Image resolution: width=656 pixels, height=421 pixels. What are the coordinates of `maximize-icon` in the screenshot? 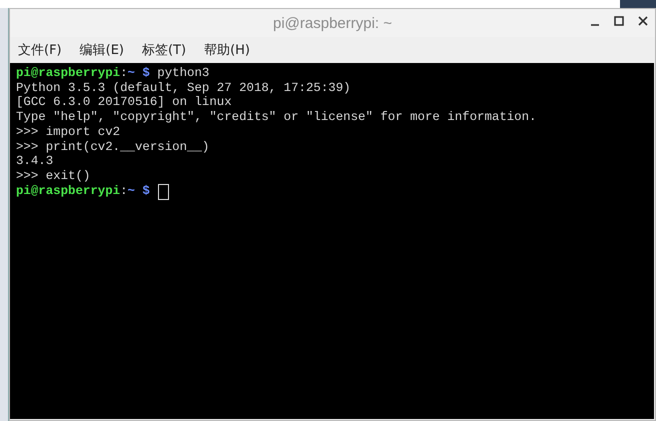 It's located at (619, 21).